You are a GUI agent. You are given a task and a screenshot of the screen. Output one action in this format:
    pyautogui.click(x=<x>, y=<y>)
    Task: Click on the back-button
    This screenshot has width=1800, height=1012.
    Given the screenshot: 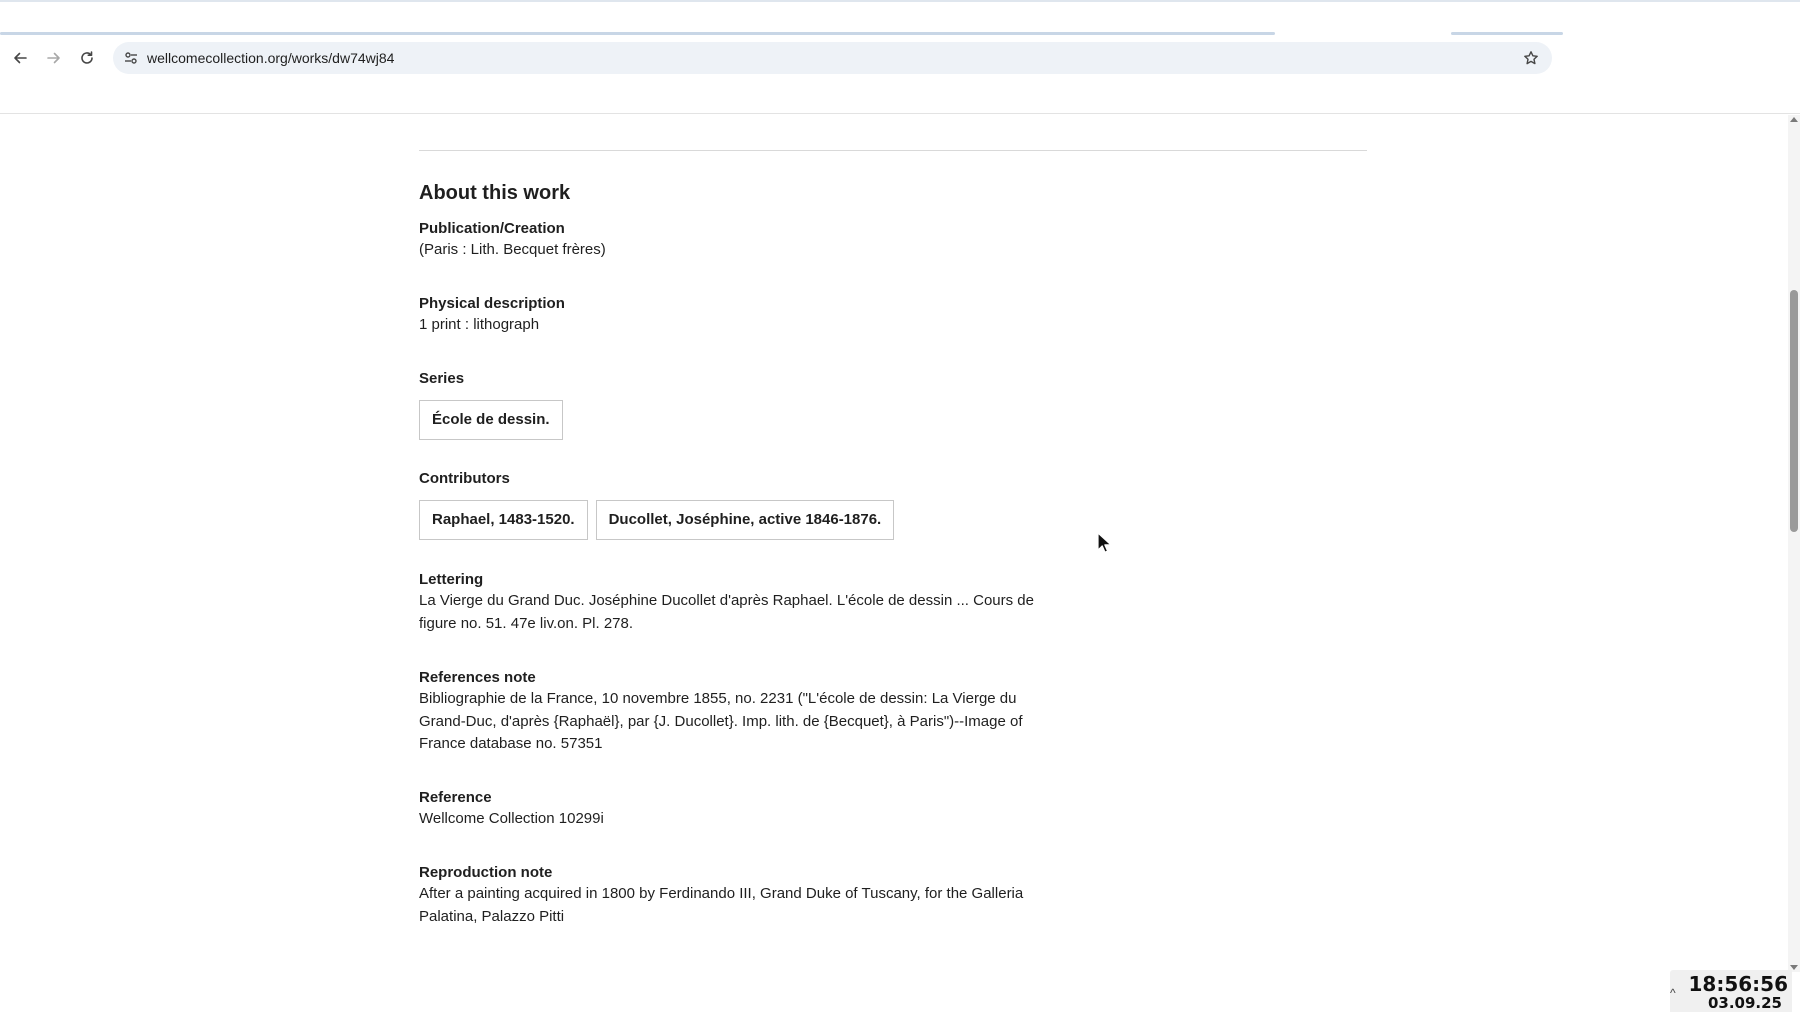 What is the action you would take?
    pyautogui.click(x=20, y=58)
    